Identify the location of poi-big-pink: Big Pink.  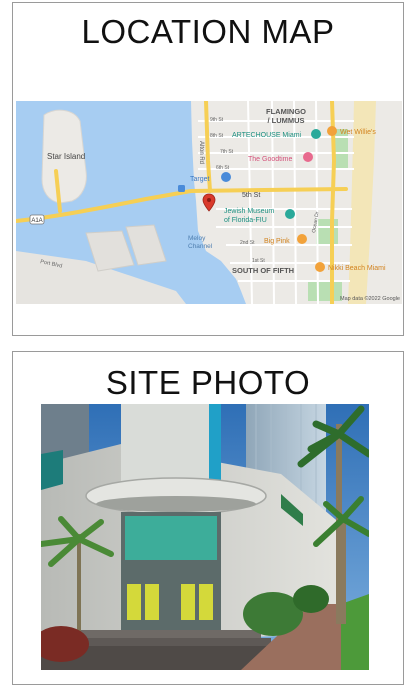
(277, 241).